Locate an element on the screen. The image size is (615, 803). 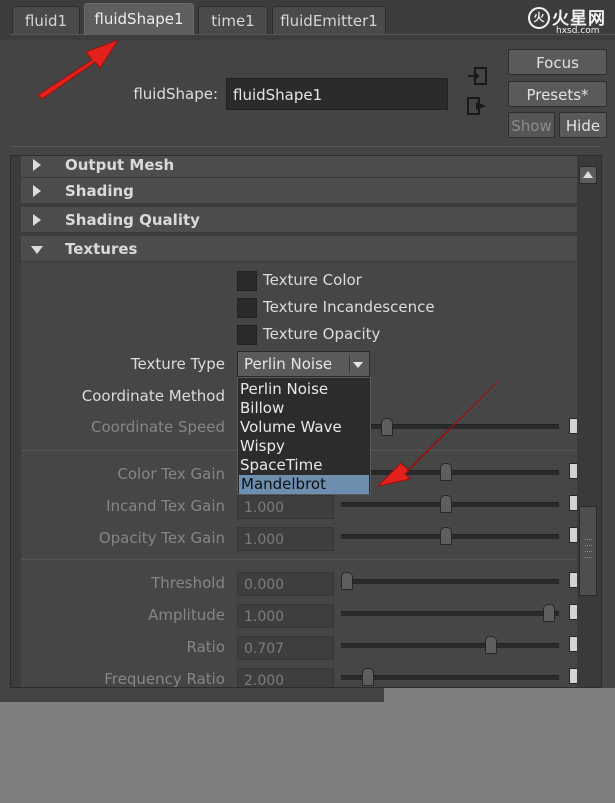
panel-extension is located at coordinates (192, 695).